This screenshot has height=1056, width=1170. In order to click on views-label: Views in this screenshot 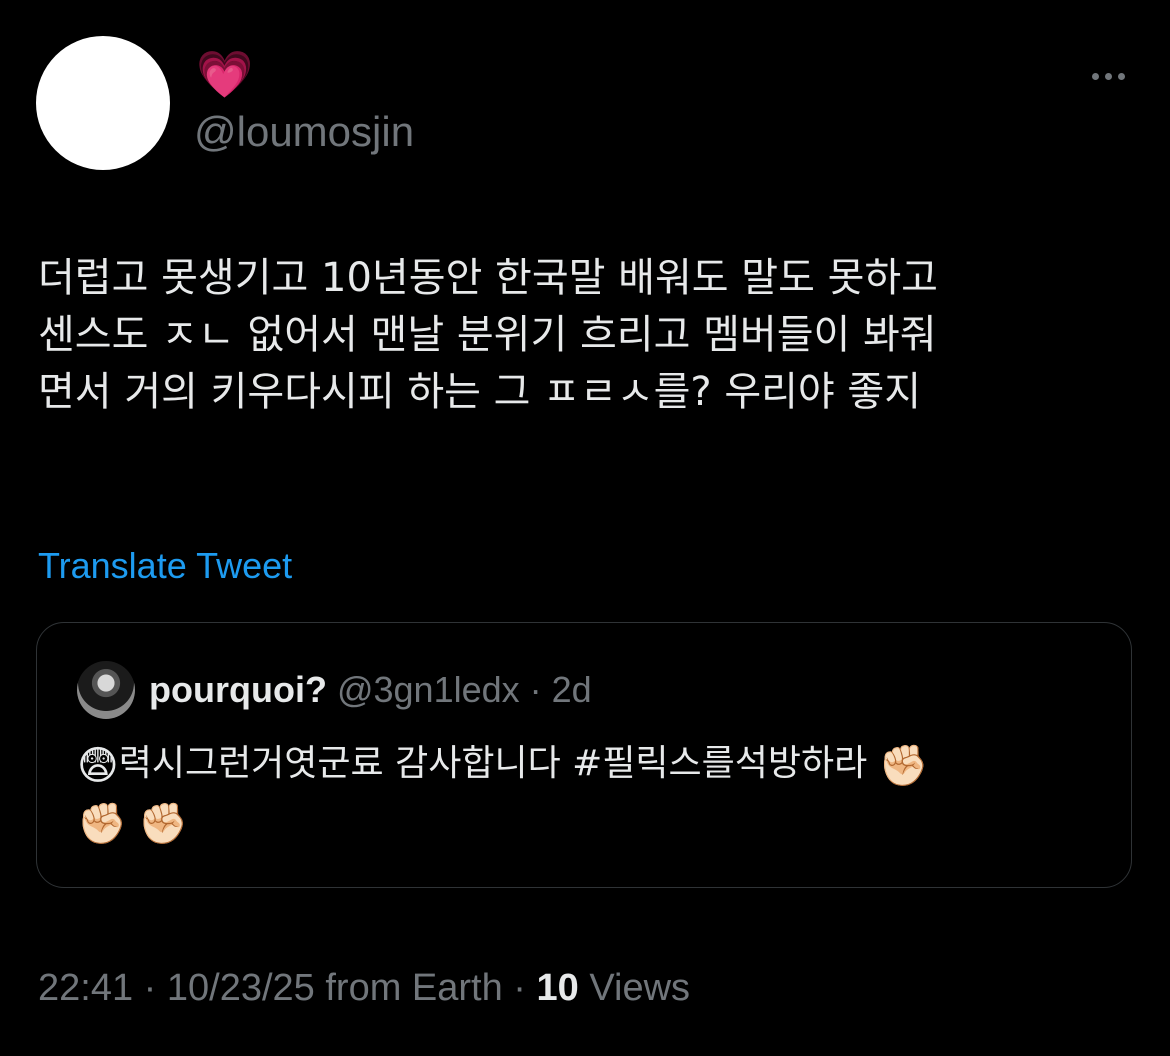, I will do `click(639, 988)`.